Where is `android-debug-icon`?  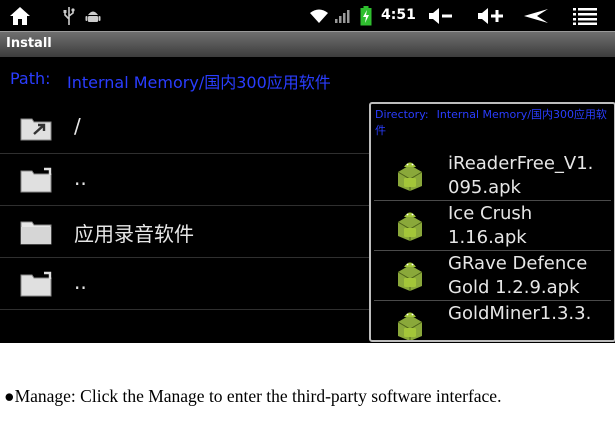 android-debug-icon is located at coordinates (93, 16).